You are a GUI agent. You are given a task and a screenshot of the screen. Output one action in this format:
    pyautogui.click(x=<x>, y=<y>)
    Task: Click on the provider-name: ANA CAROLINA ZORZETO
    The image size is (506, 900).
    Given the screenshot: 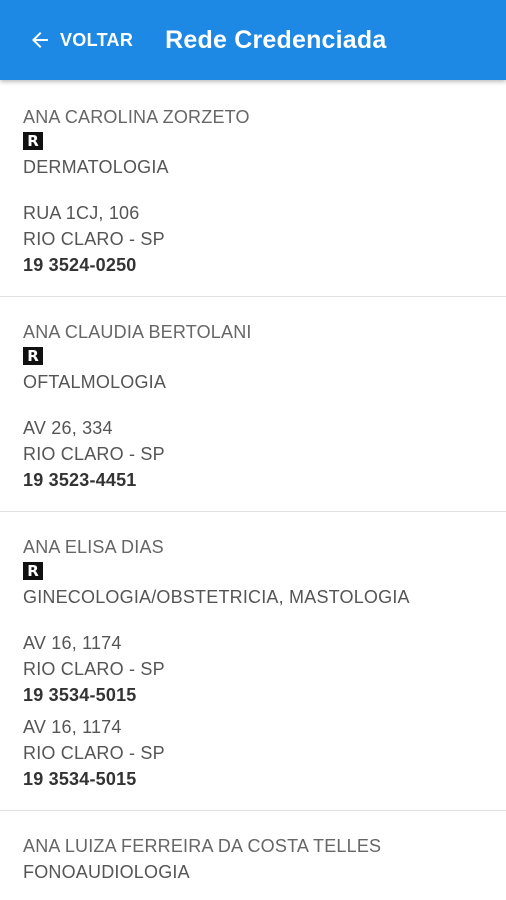 What is the action you would take?
    pyautogui.click(x=136, y=117)
    